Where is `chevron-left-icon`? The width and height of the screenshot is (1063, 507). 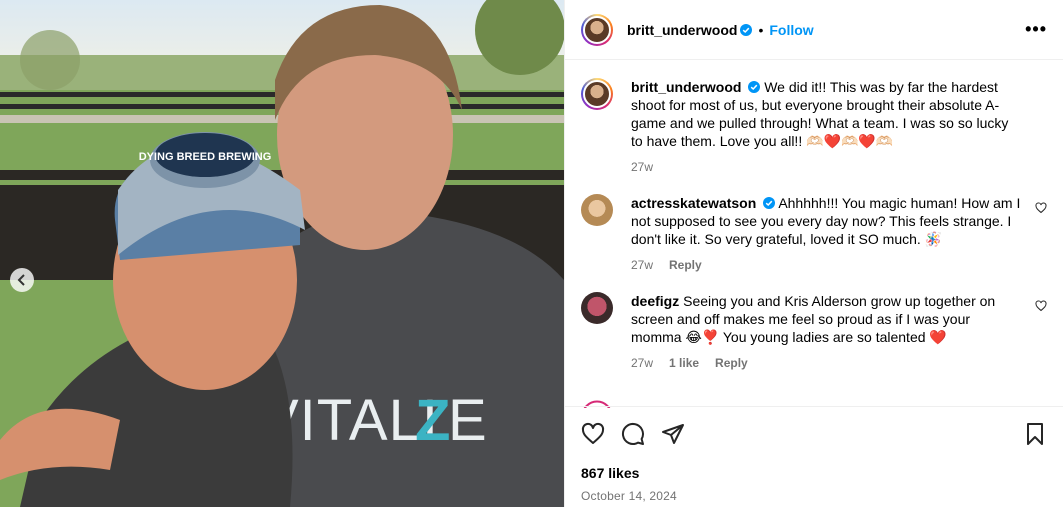 chevron-left-icon is located at coordinates (21, 280).